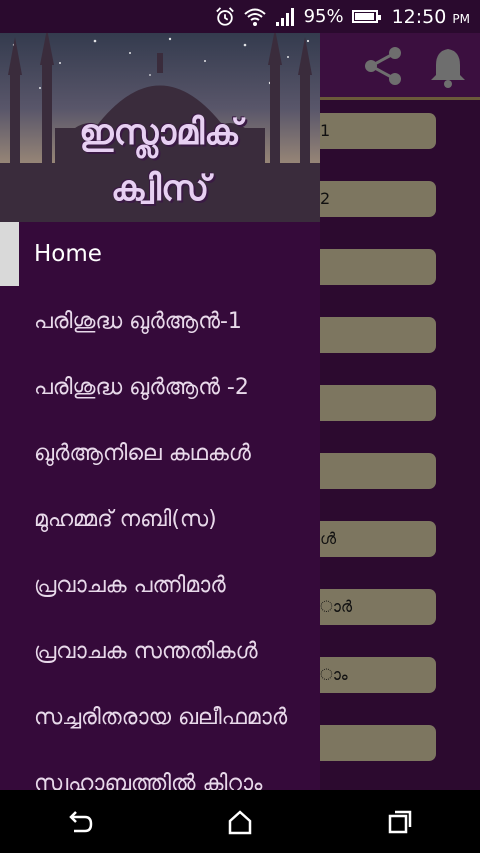  I want to click on status-bar: 95% 12:50 PM, so click(240, 16).